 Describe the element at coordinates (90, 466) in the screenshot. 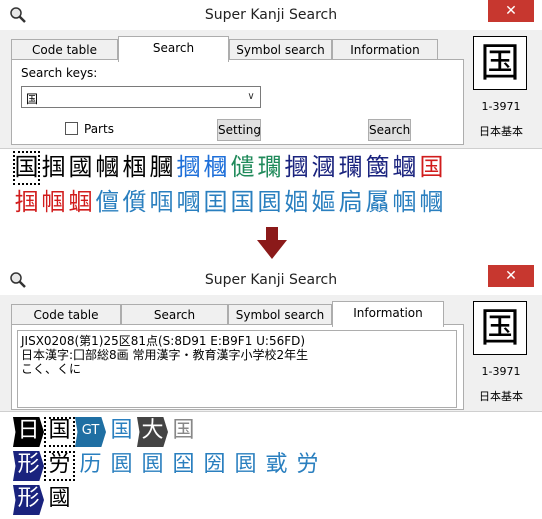

I see `kanji-cell: 历` at that location.